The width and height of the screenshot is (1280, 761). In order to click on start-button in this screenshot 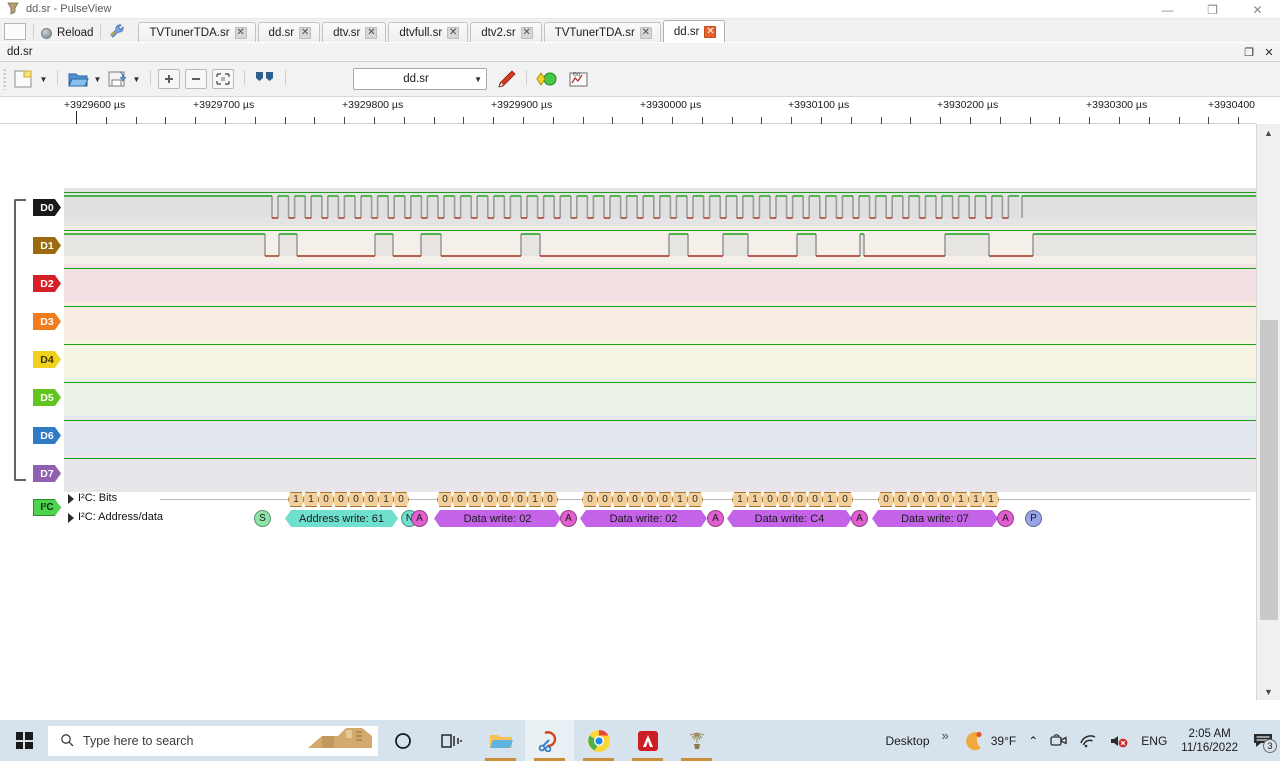, I will do `click(24, 740)`.